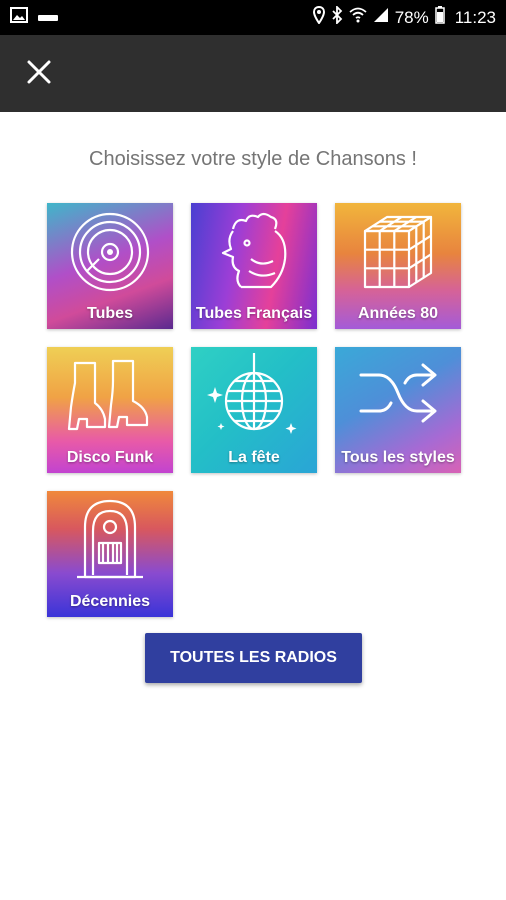 The width and height of the screenshot is (506, 900). Describe the element at coordinates (108, 395) in the screenshot. I see `platform-boots-icon` at that location.